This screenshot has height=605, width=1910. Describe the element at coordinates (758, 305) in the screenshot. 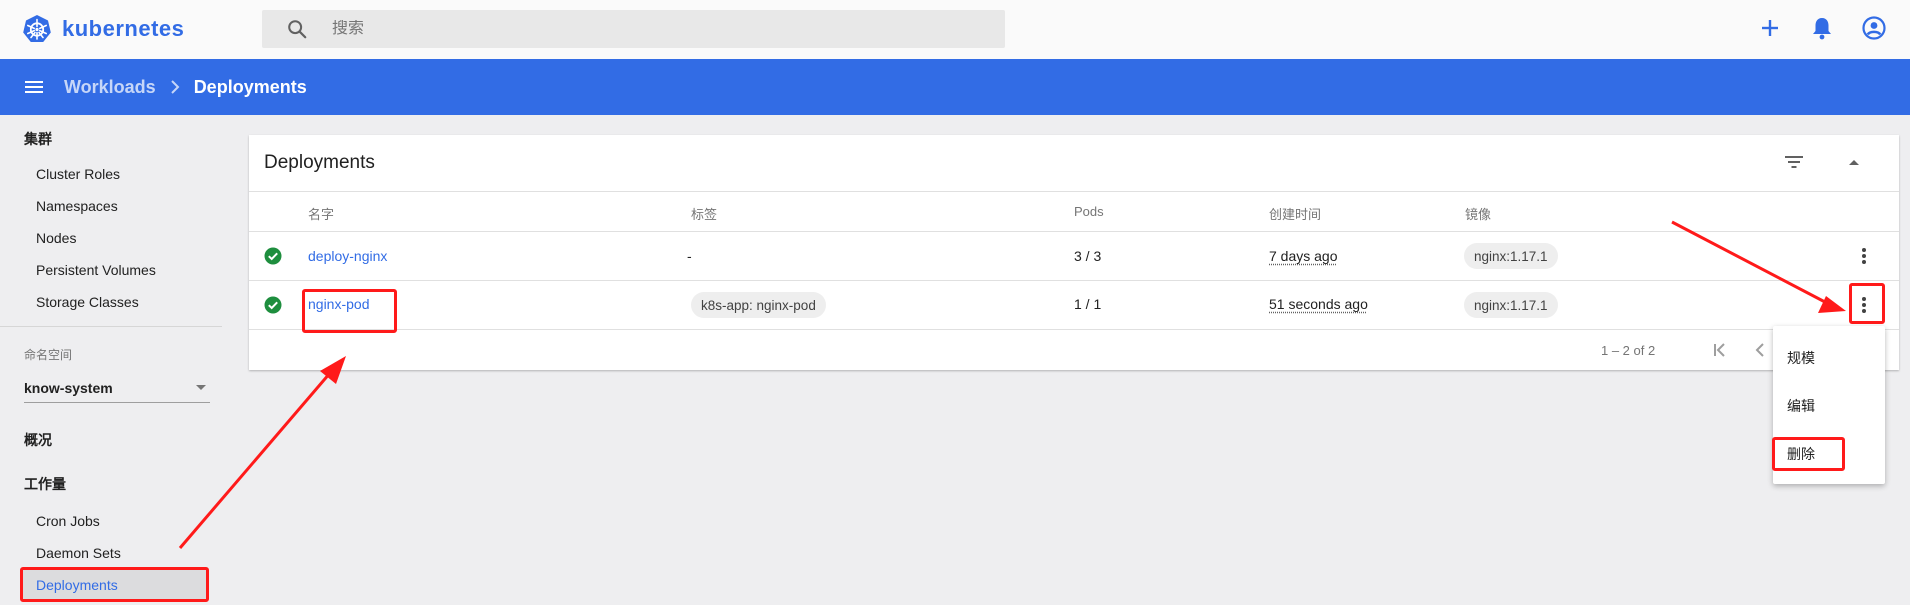

I see `label-chip: k8s-app: nginx-pod` at that location.